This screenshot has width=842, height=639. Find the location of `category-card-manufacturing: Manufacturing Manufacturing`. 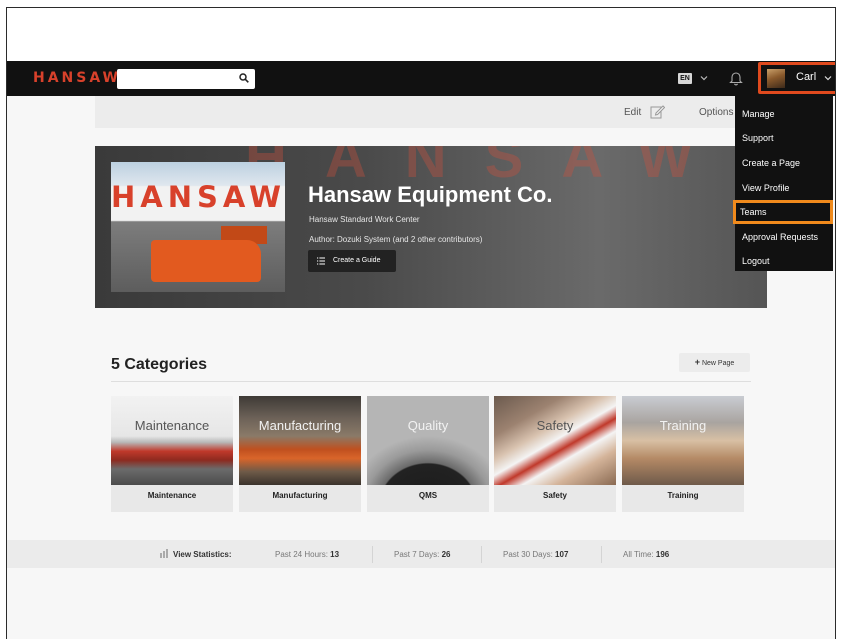

category-card-manufacturing: Manufacturing Manufacturing is located at coordinates (300, 454).